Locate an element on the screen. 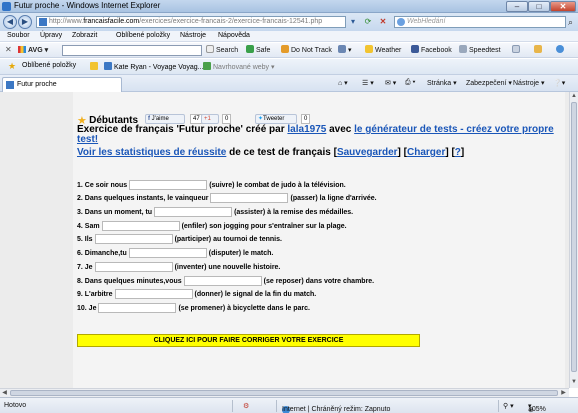 The height and width of the screenshot is (413, 578). menu-oblibene: Oblíbené položky is located at coordinates (143, 35).